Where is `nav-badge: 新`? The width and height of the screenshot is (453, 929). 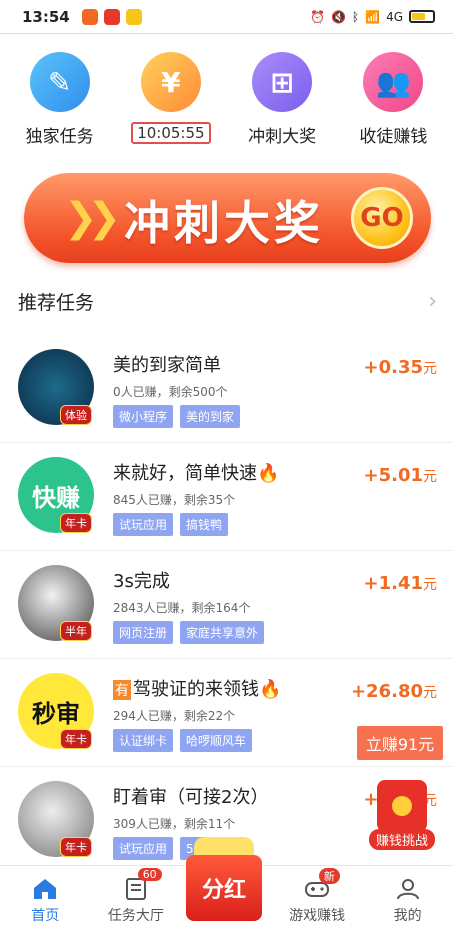 nav-badge: 新 is located at coordinates (329, 876).